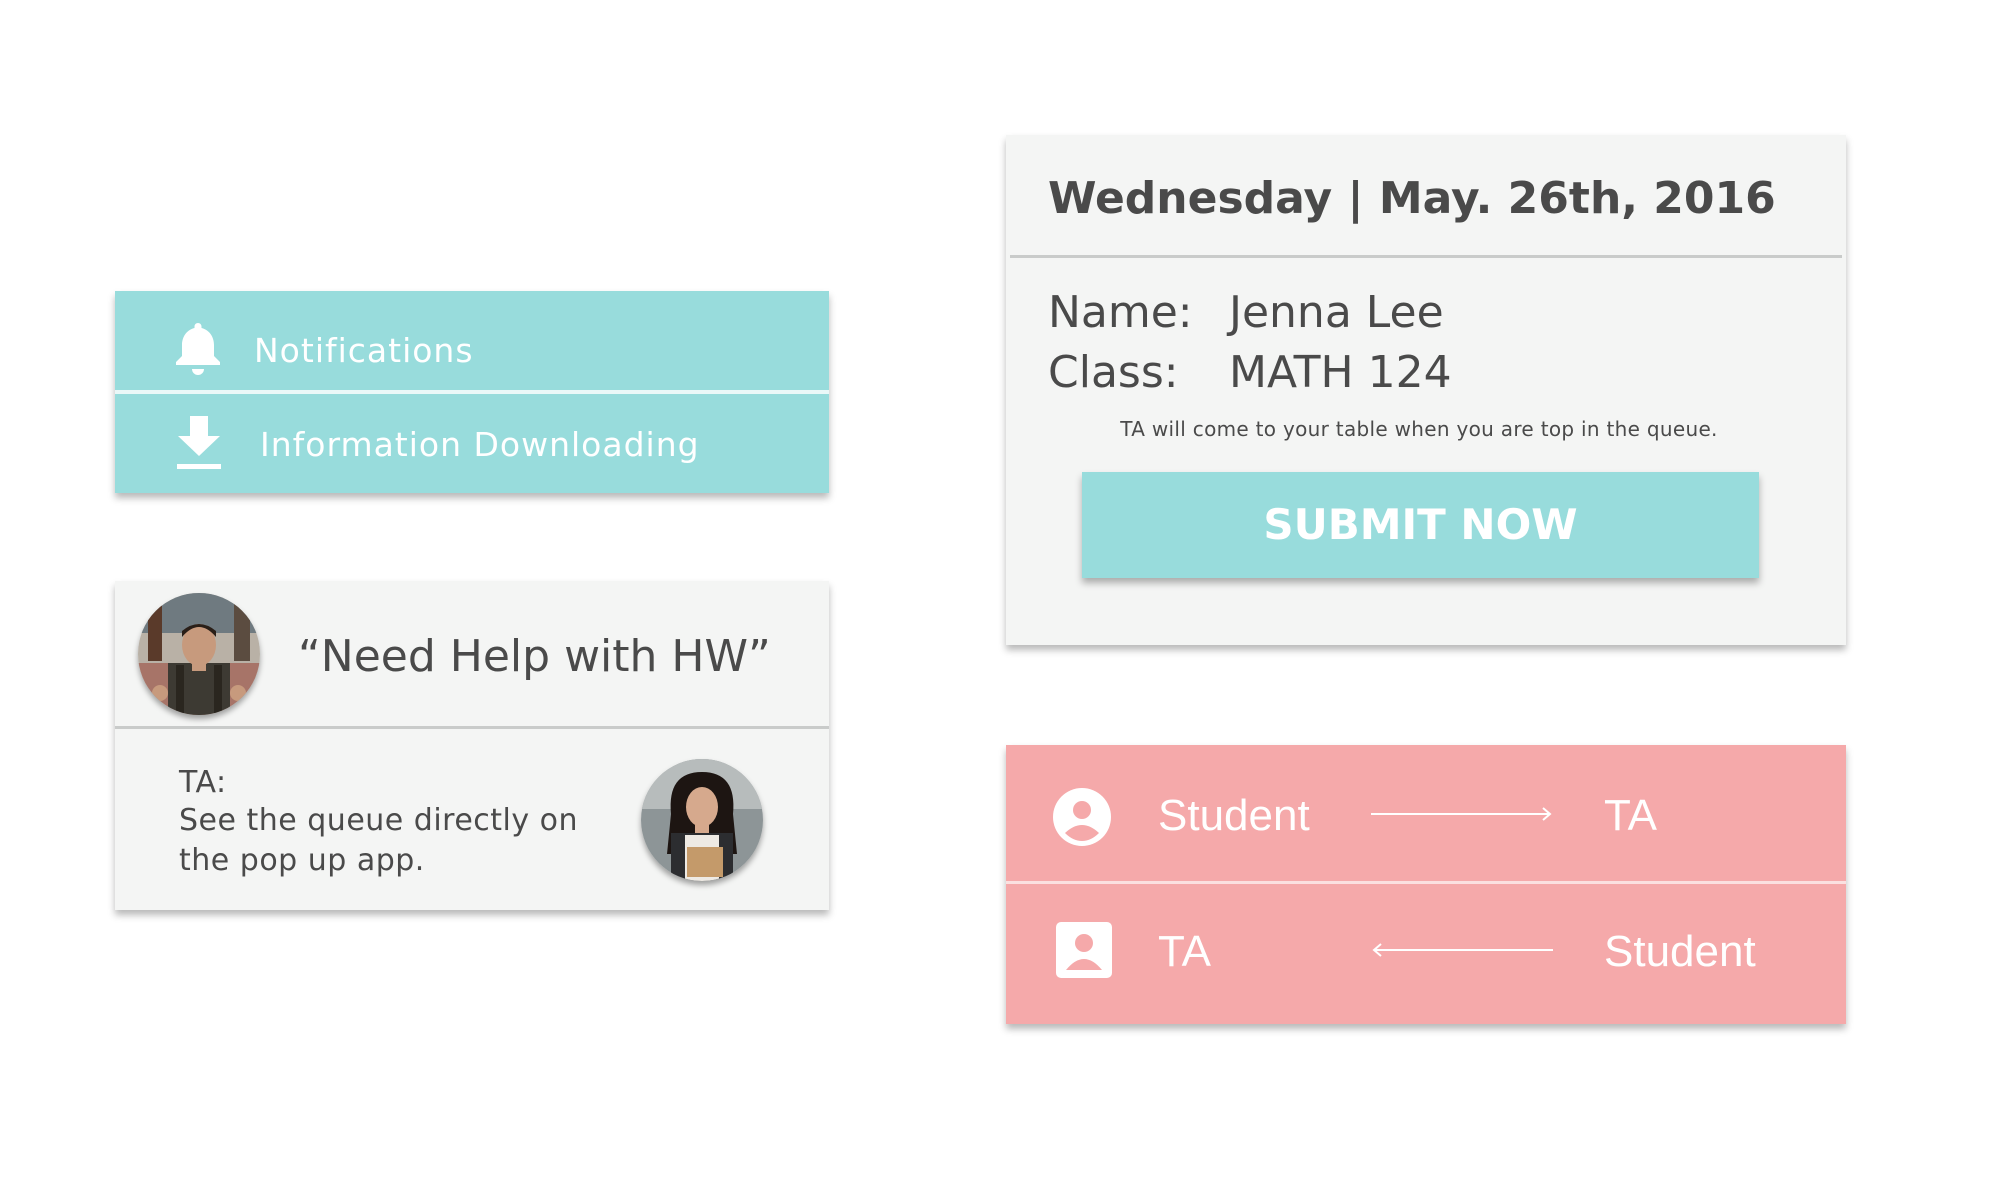  Describe the element at coordinates (203, 782) in the screenshot. I see `ta-label: TA:` at that location.